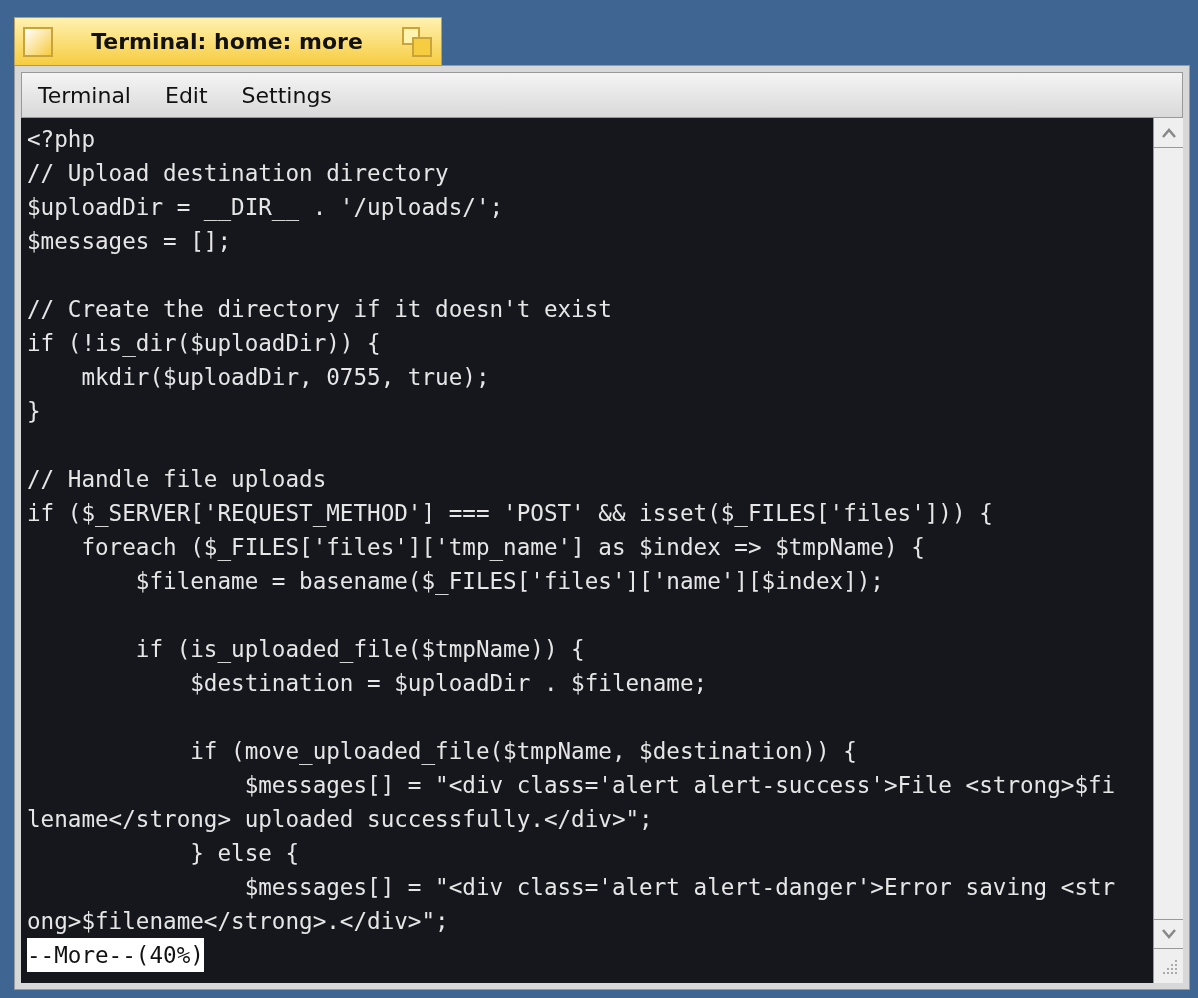 The height and width of the screenshot is (998, 1198). Describe the element at coordinates (266, 208) in the screenshot. I see `code-line: $uploadDir = __DIR__ . '/uploads/';` at that location.